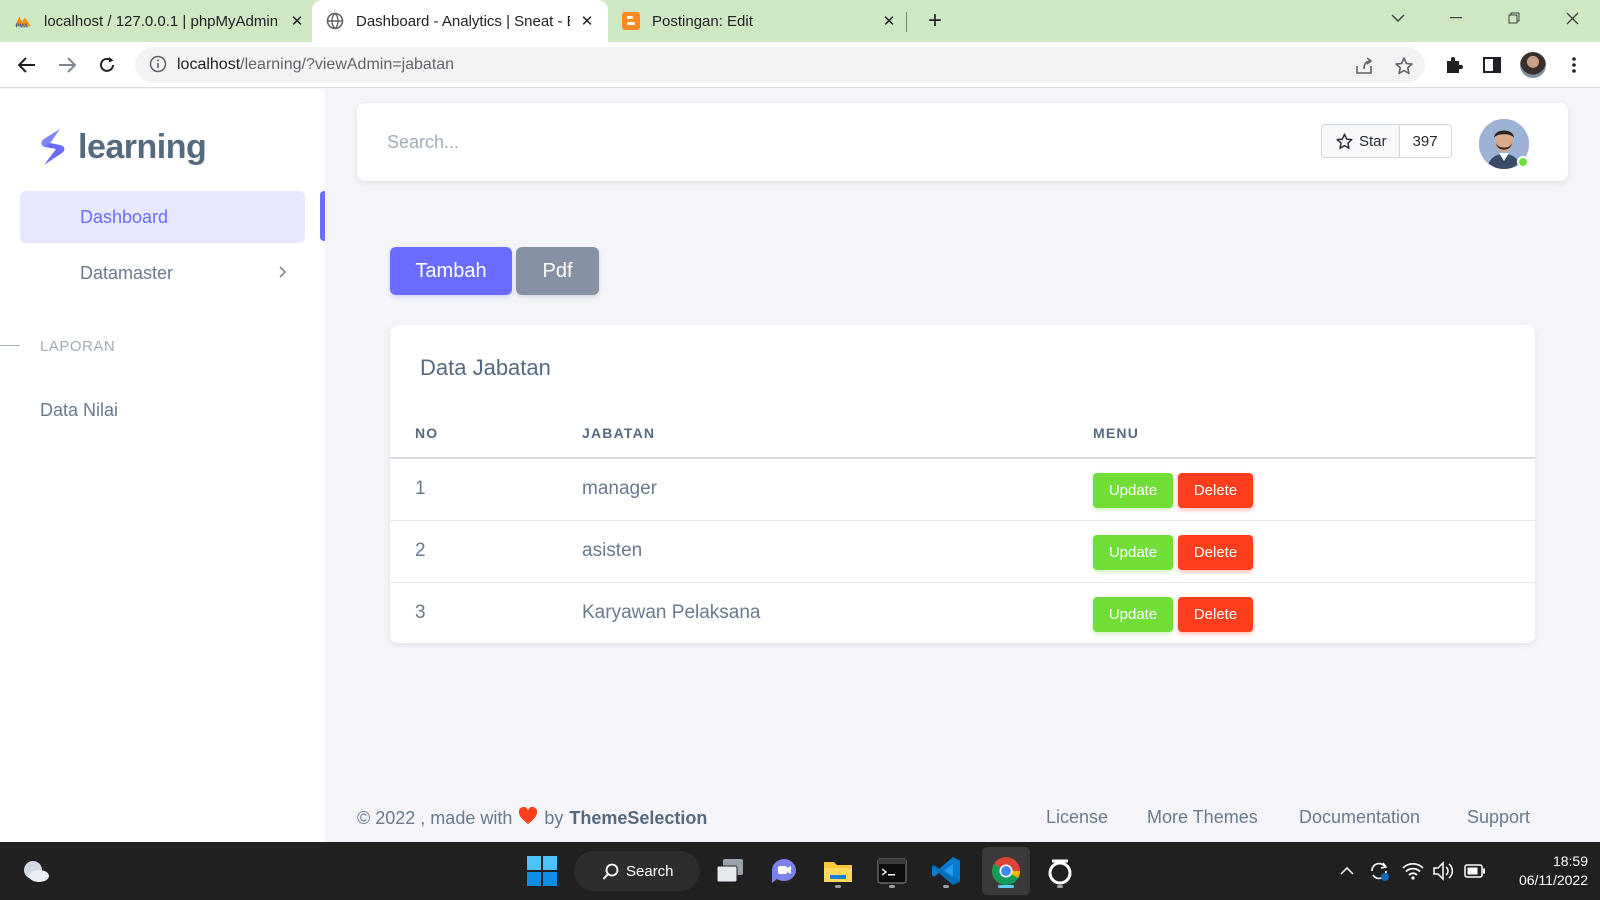  I want to click on system-clock: 18:59 06/11/2022, so click(1544, 871).